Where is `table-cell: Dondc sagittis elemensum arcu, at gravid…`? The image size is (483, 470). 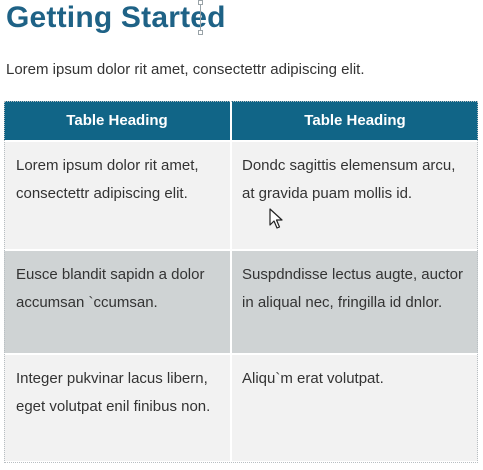
table-cell: Dondc sagittis elemensum arcu, at gravid… is located at coordinates (354, 196).